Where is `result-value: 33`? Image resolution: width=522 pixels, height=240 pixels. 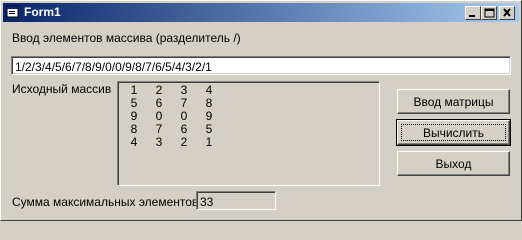 result-value: 33 is located at coordinates (207, 202).